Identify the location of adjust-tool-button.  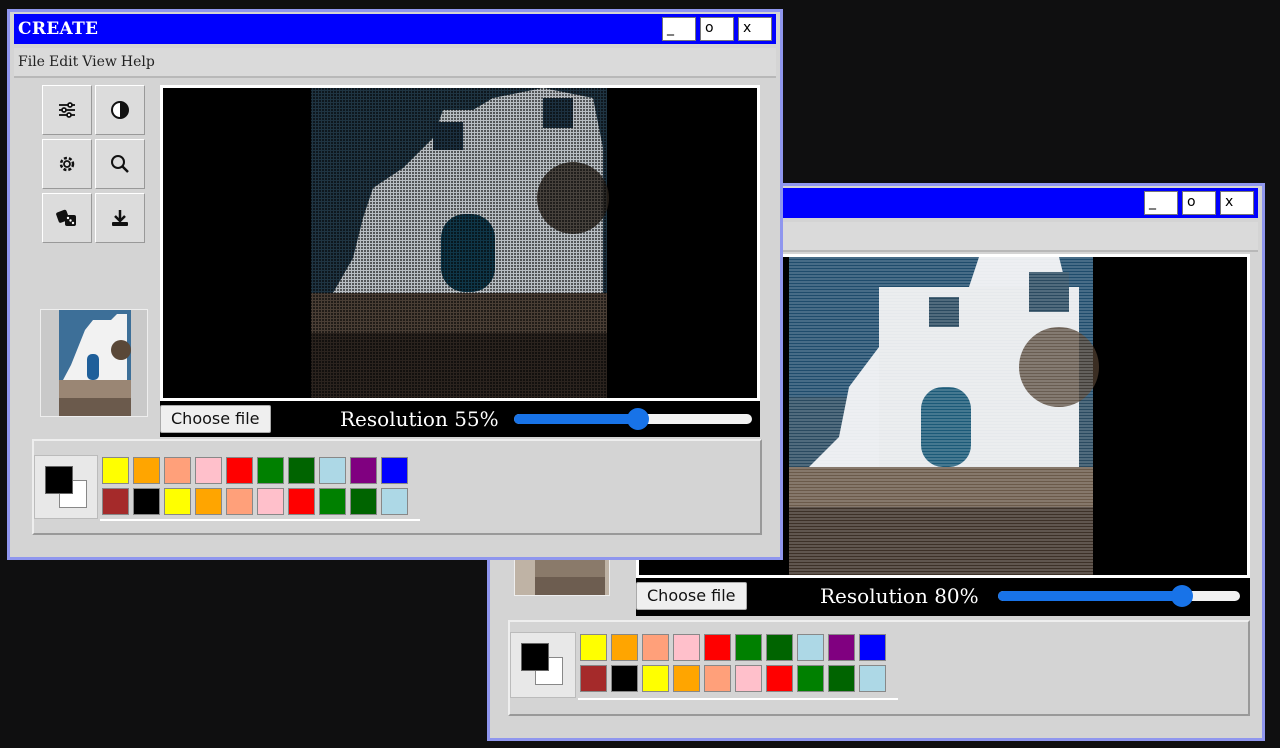
(67, 110).